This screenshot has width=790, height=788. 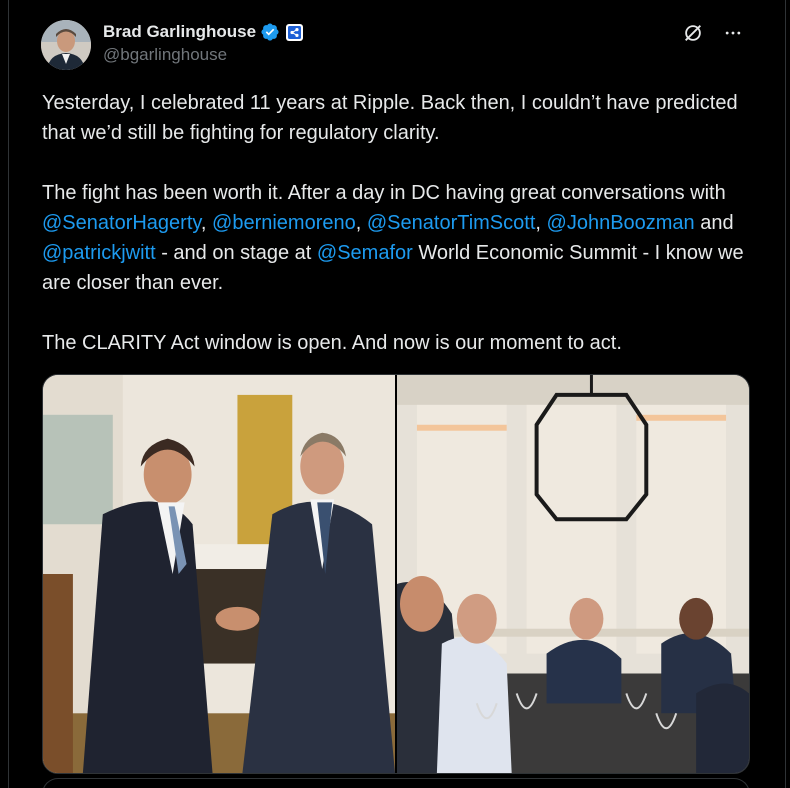 I want to click on author-name-row: Brad Garlinghouse, so click(x=203, y=32).